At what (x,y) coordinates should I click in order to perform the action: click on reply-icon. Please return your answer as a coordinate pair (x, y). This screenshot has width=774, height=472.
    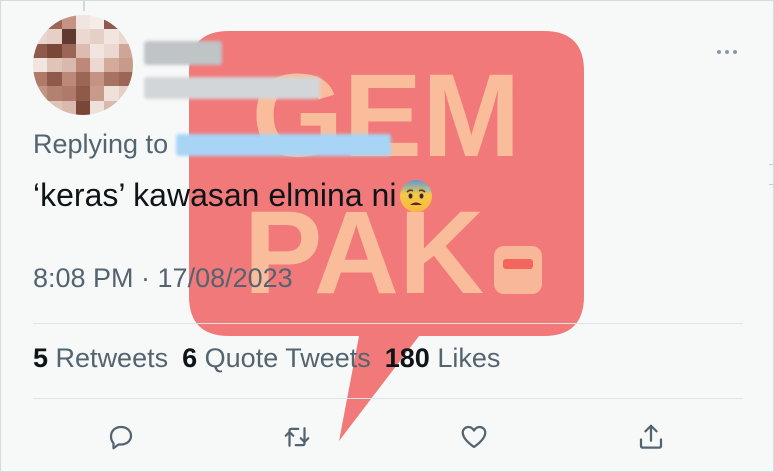
    Looking at the image, I should click on (121, 437).